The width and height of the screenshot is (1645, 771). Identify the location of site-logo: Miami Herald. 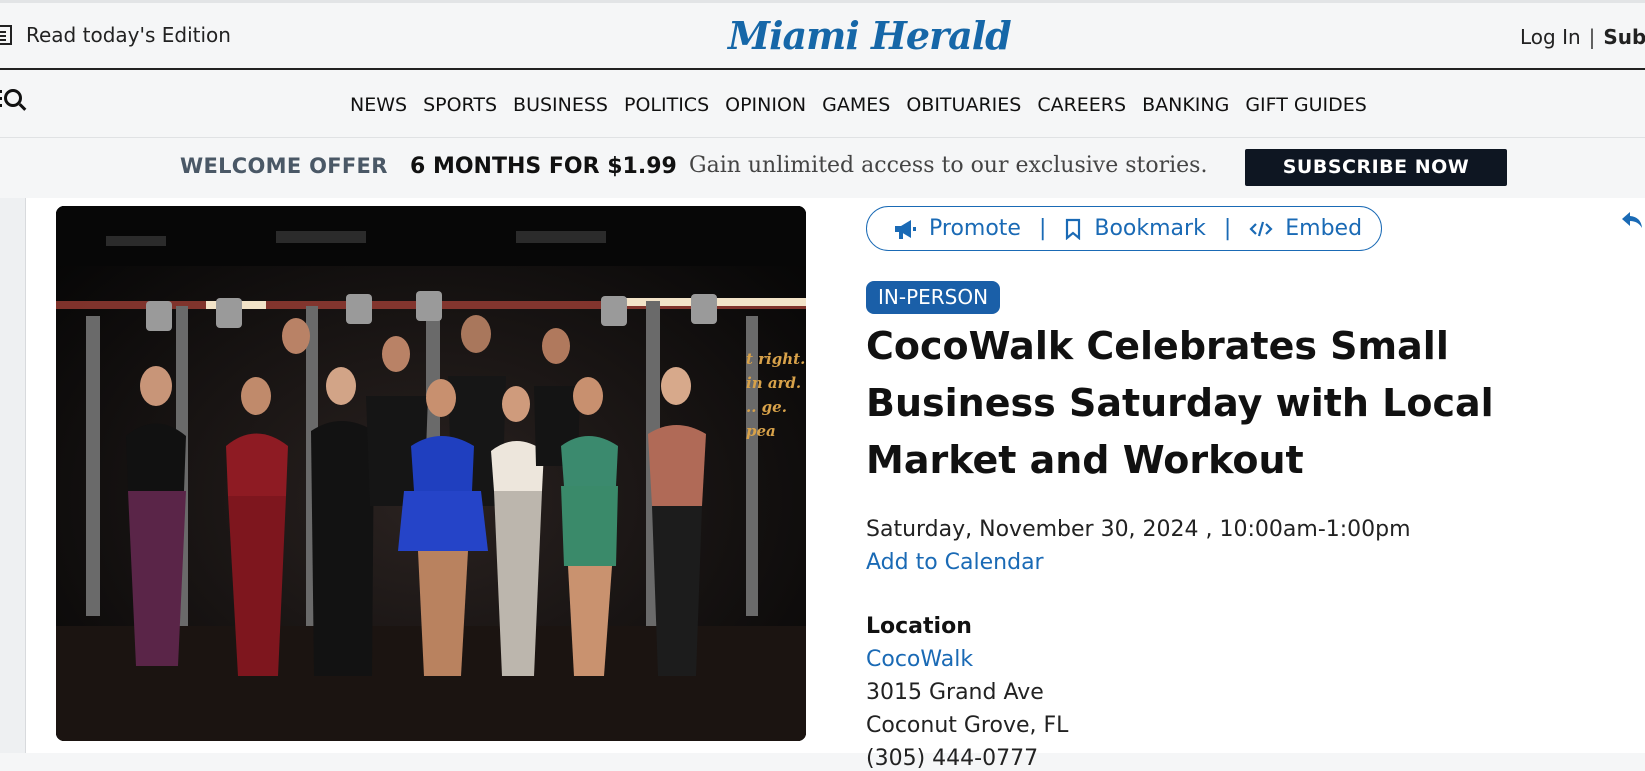
(870, 35).